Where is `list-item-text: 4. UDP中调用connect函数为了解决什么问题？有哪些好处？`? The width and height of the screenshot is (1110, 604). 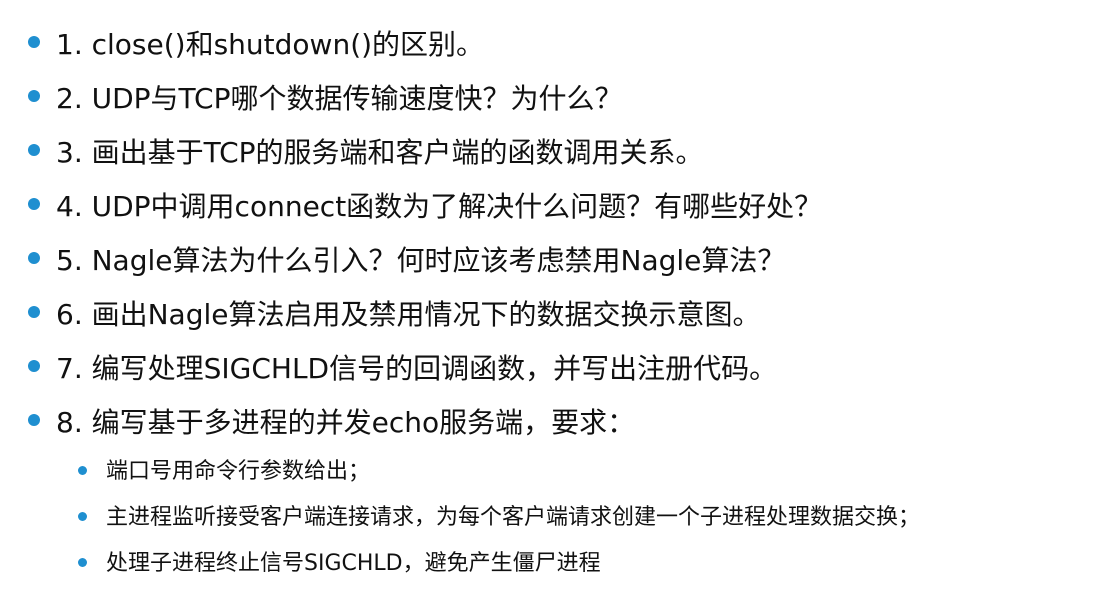
list-item-text: 4. UDP中调用connect函数为了解决什么问题？有哪些好处？ is located at coordinates (439, 206).